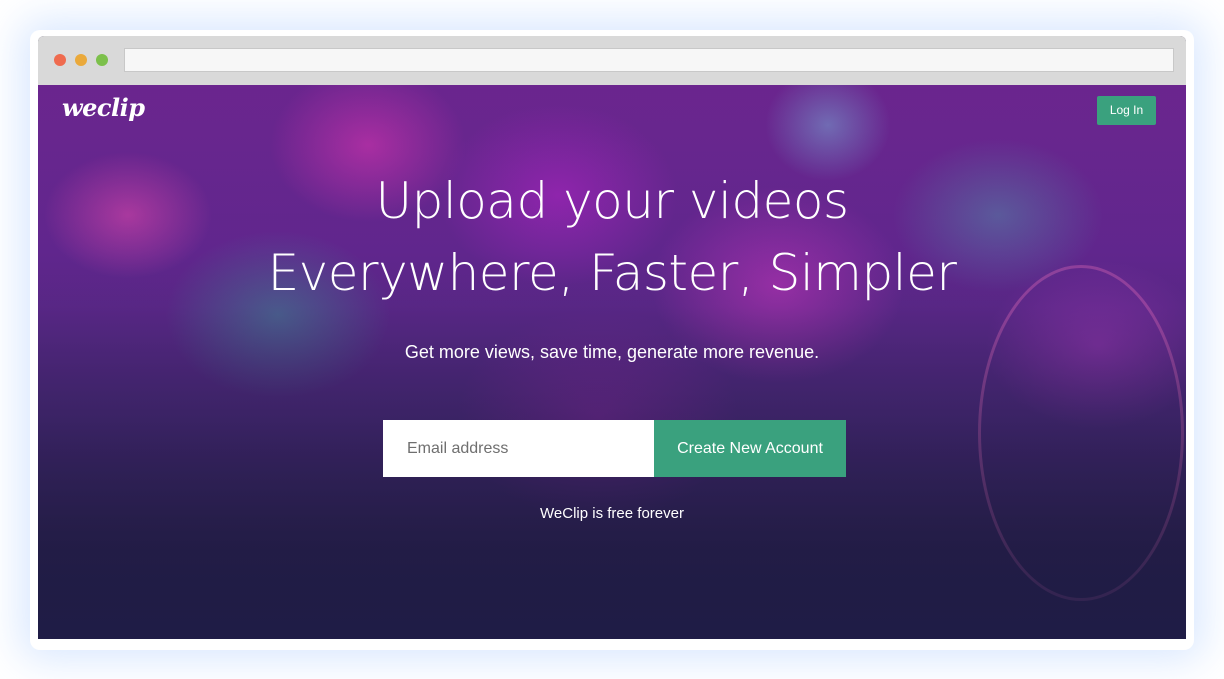 The width and height of the screenshot is (1224, 679). What do you see at coordinates (60, 60) in the screenshot?
I see `close-window-icon` at bounding box center [60, 60].